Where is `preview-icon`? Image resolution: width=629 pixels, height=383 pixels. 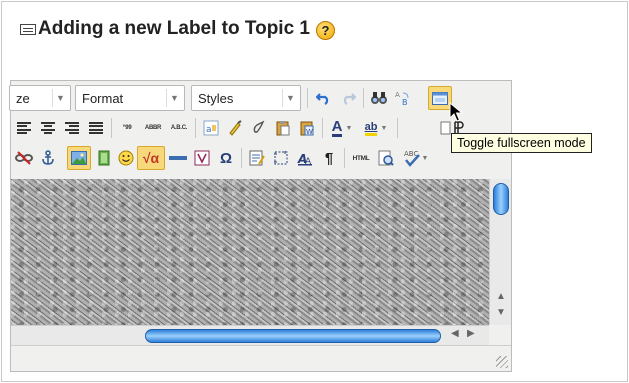
preview-icon is located at coordinates (386, 158).